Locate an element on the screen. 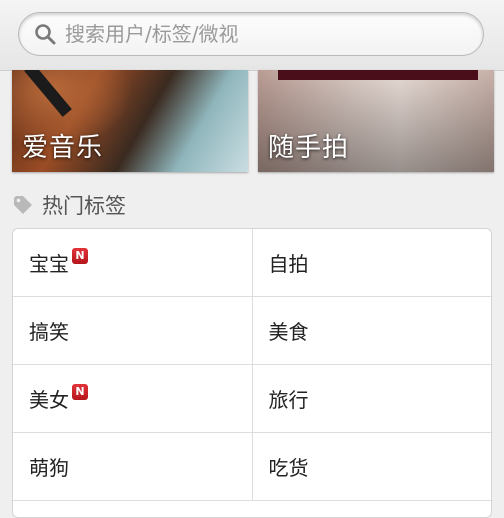  tag-label: 搞笑 is located at coordinates (49, 332).